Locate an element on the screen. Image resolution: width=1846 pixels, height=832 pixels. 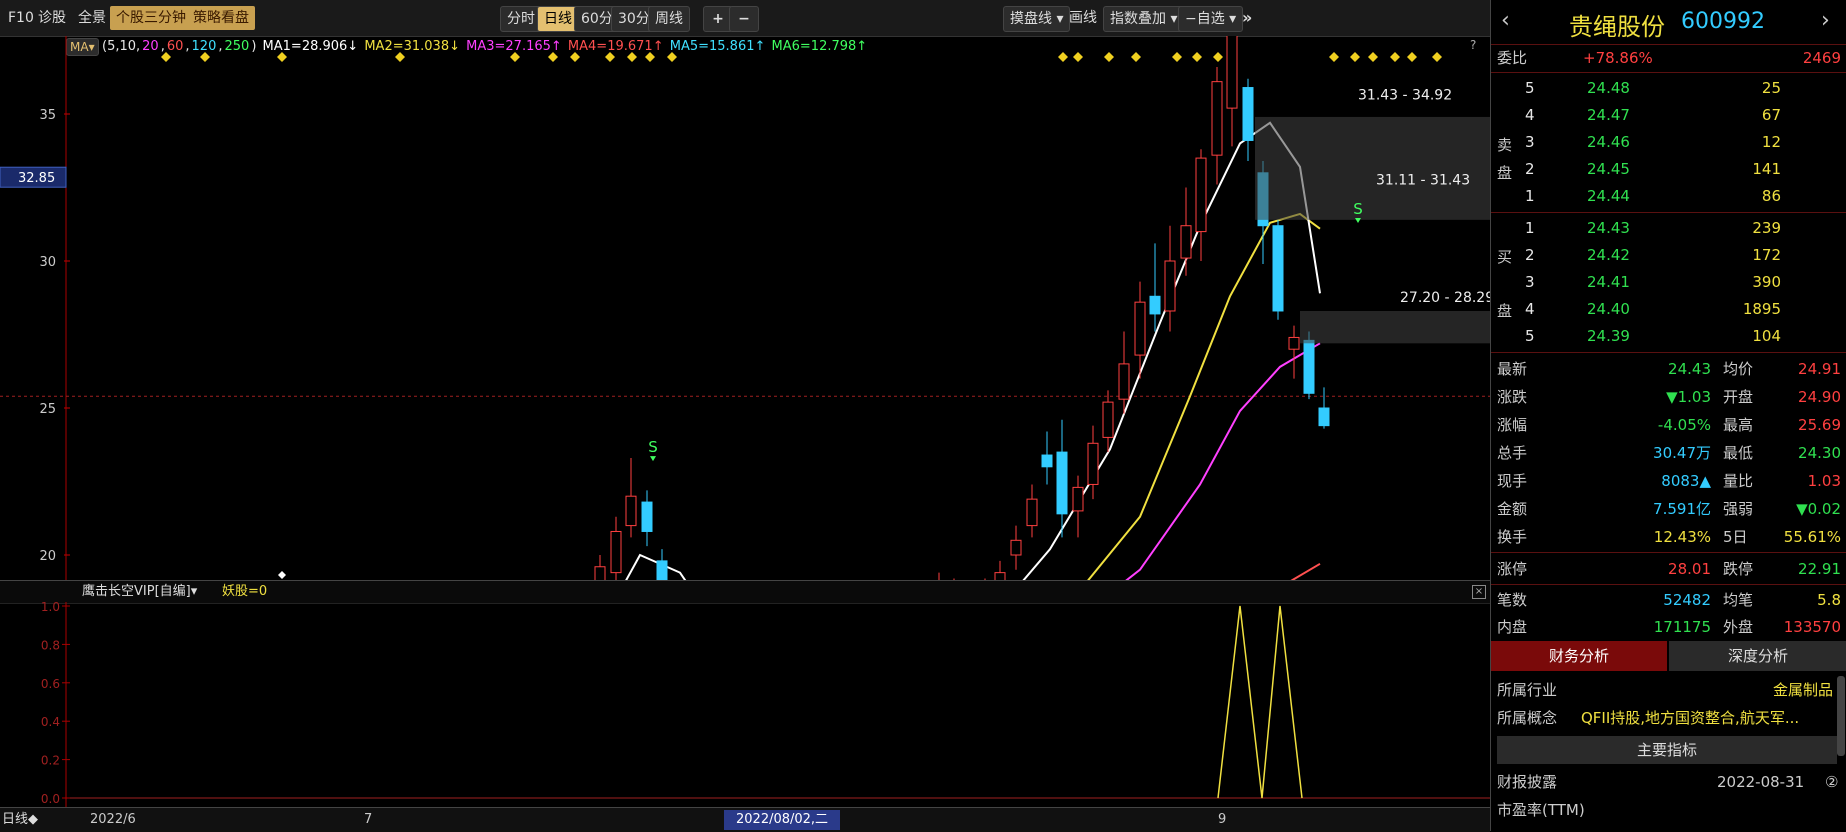
stat-label: 现手 is located at coordinates (1512, 481).